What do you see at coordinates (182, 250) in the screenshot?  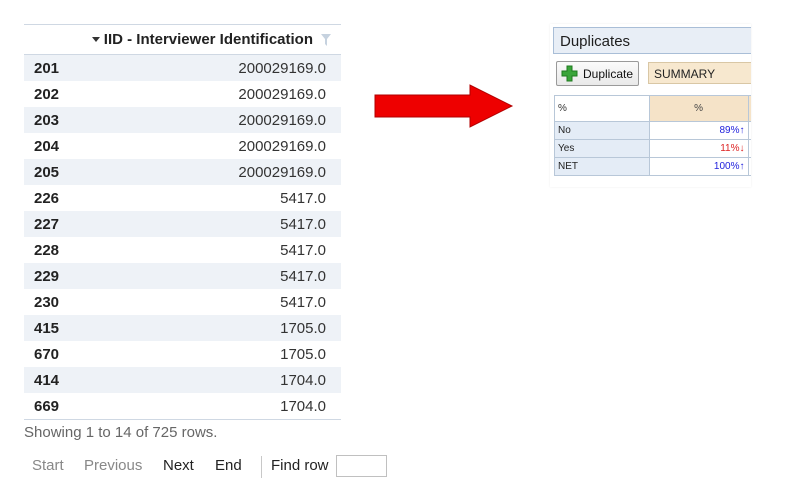 I see `table-row: 228 5417.0` at bounding box center [182, 250].